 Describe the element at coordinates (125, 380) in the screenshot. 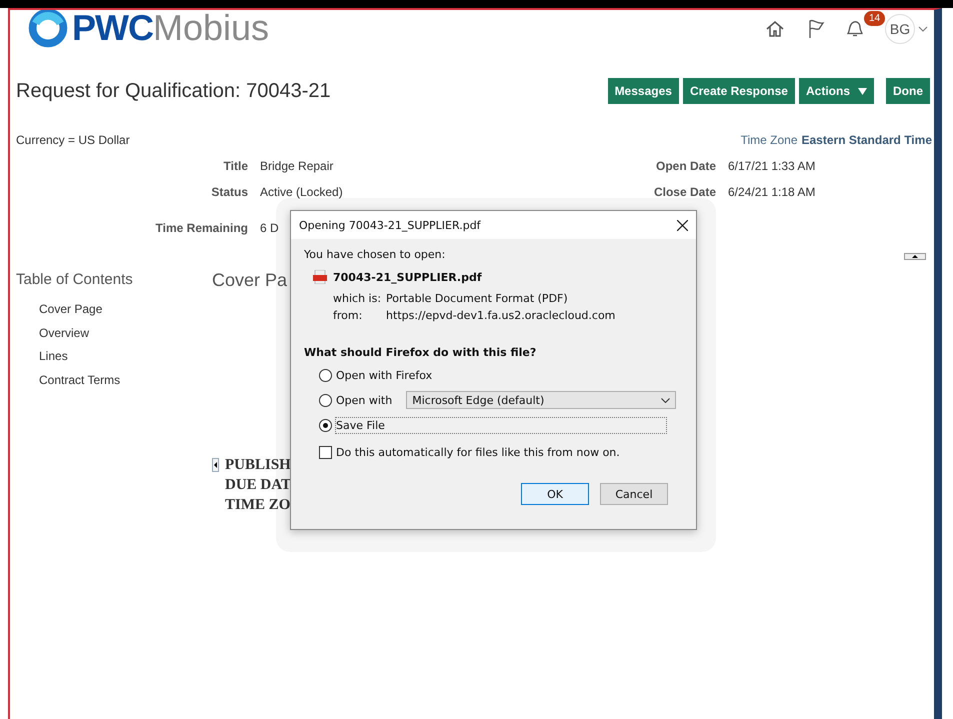

I see `toc-link: Contract Terms` at that location.